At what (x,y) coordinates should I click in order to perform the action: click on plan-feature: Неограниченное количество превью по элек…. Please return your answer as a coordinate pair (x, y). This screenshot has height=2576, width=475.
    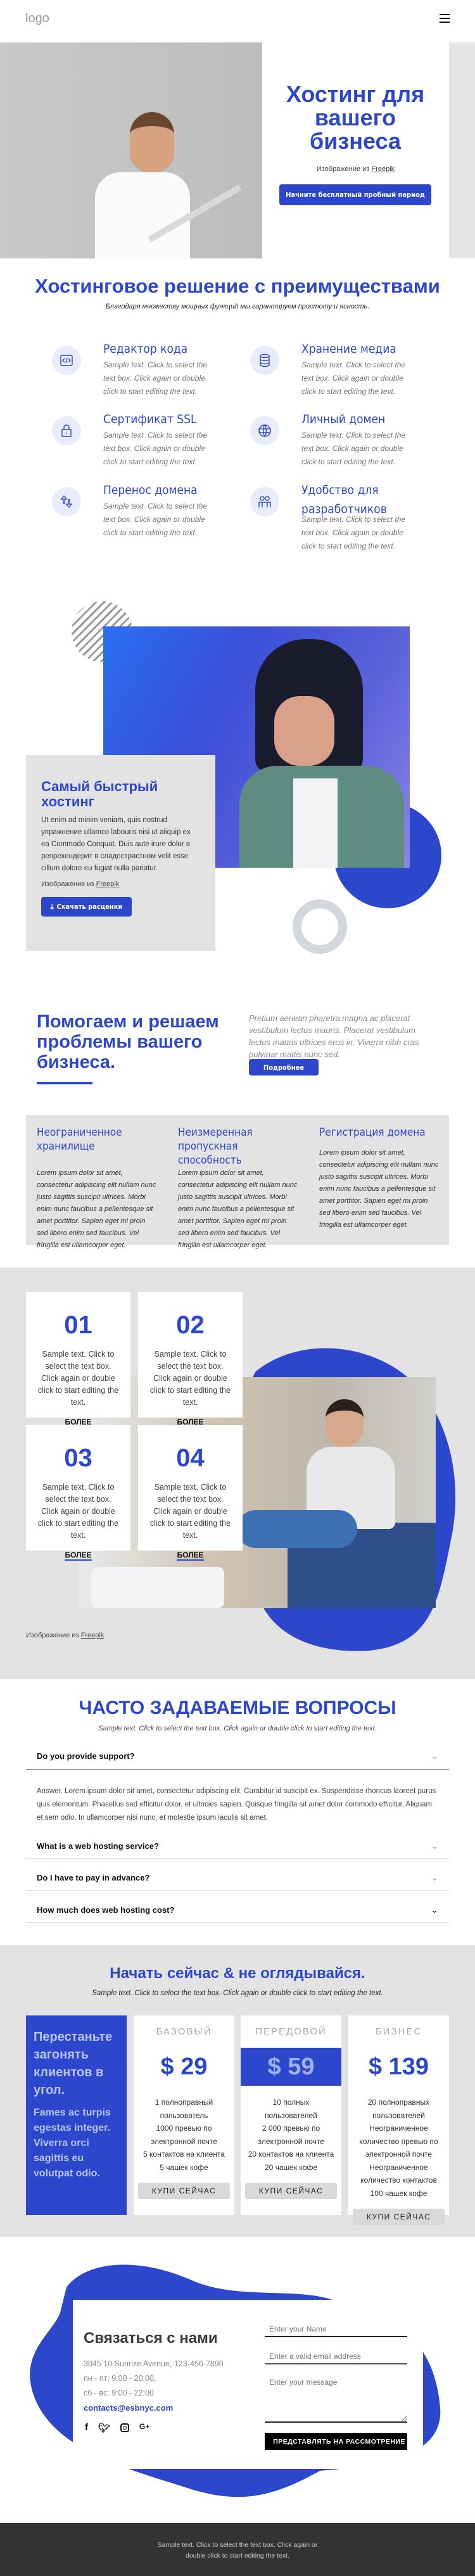
    Looking at the image, I should click on (398, 2141).